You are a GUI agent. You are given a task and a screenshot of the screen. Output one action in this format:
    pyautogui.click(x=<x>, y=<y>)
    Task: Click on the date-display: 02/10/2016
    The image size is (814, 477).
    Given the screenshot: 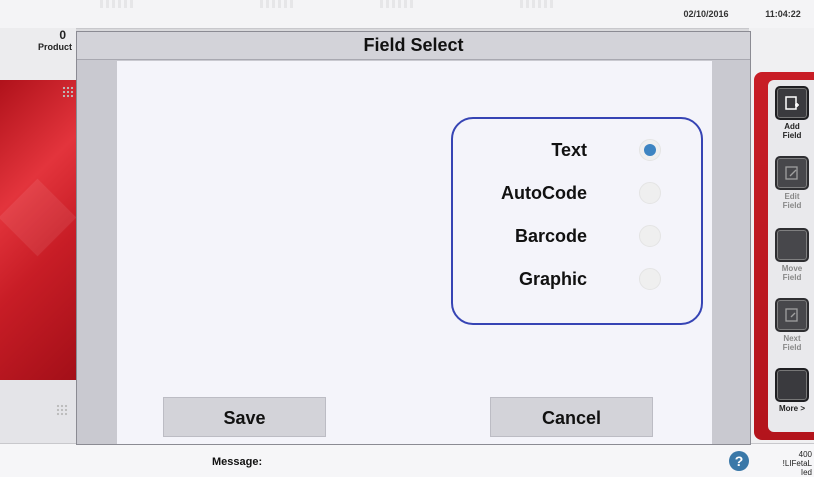 What is the action you would take?
    pyautogui.click(x=706, y=14)
    